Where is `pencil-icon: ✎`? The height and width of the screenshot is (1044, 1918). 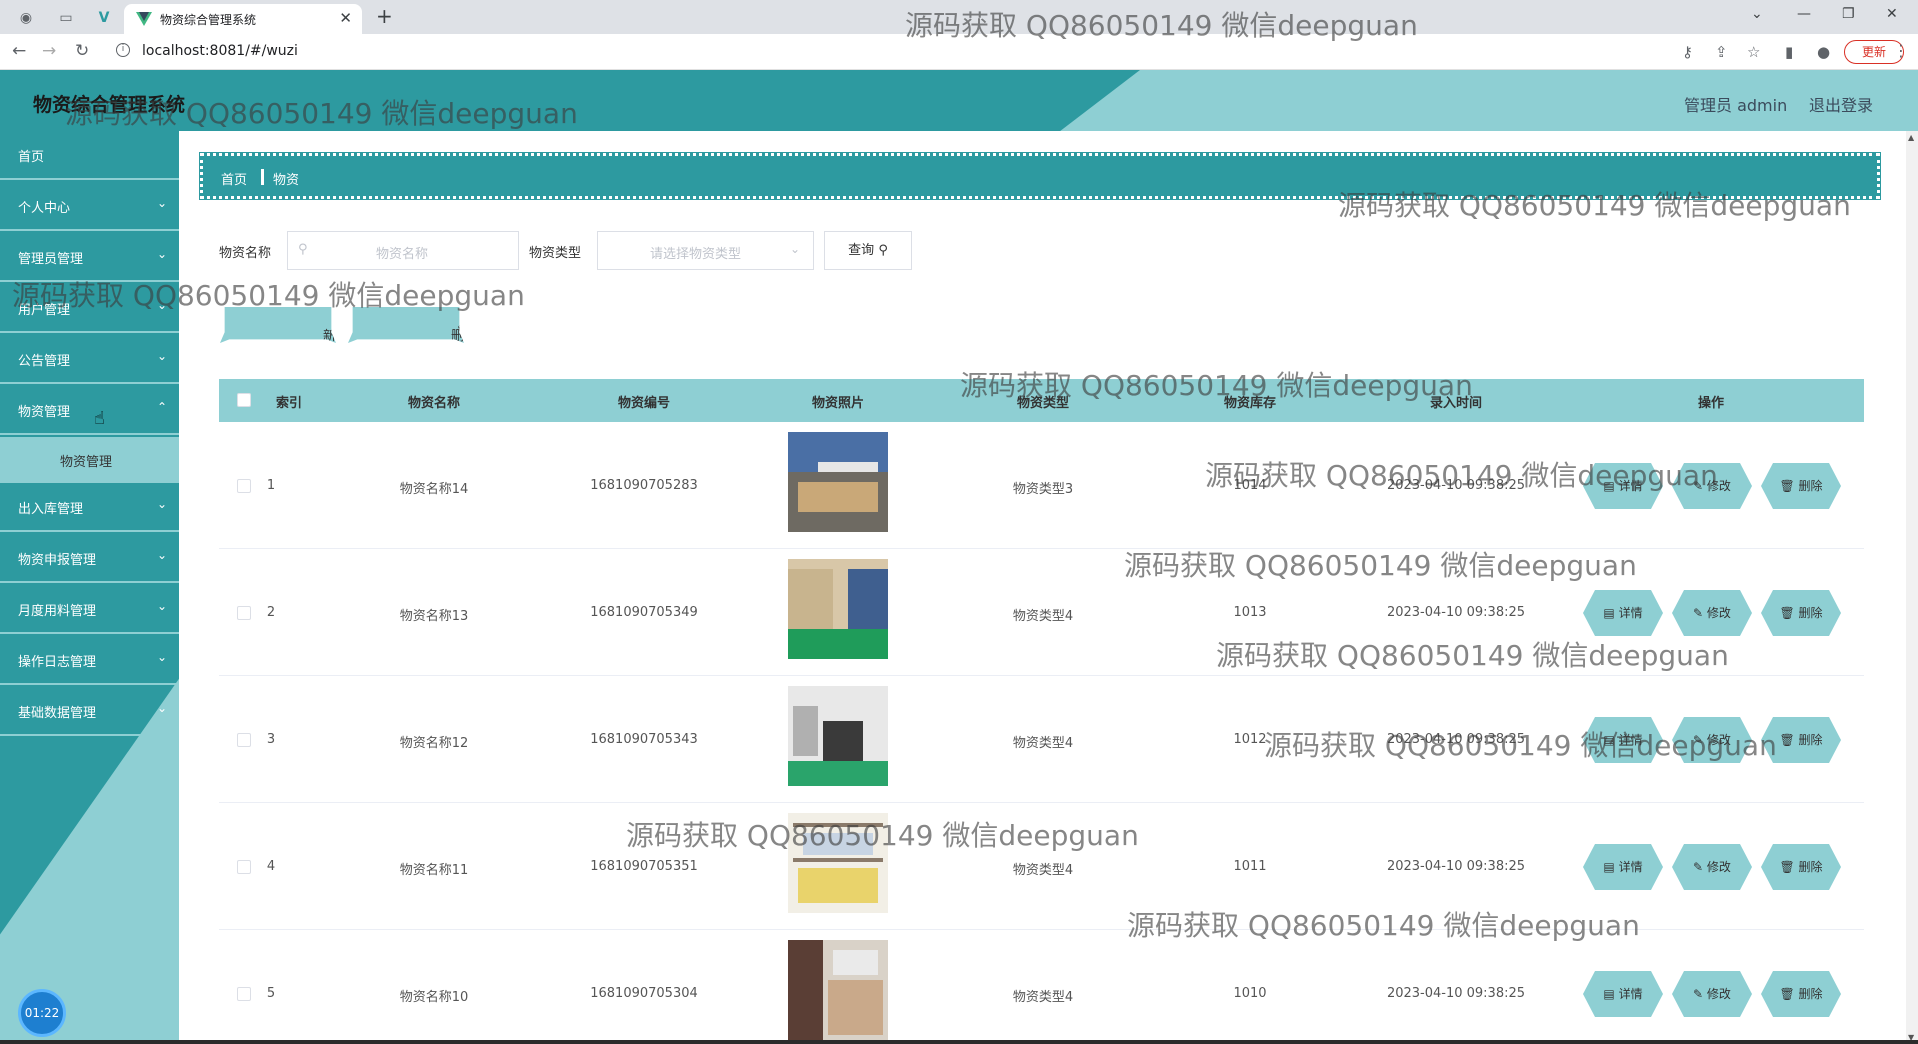
pencil-icon: ✎ is located at coordinates (1700, 867).